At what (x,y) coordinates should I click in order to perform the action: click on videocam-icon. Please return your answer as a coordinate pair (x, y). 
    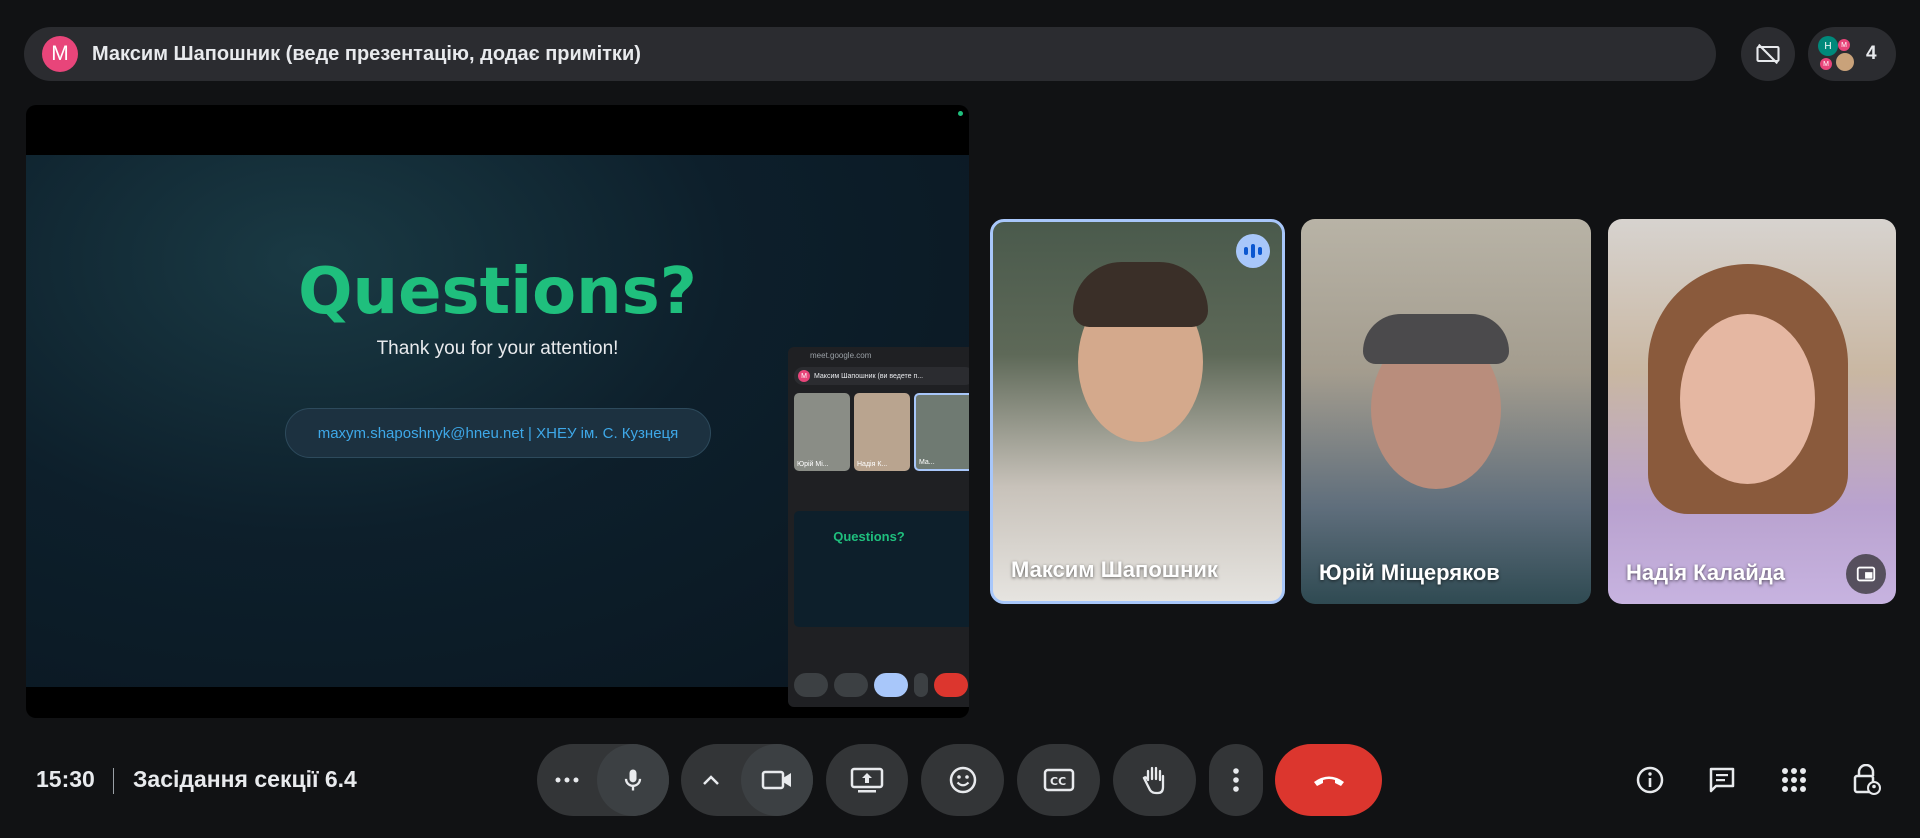
    Looking at the image, I should click on (776, 780).